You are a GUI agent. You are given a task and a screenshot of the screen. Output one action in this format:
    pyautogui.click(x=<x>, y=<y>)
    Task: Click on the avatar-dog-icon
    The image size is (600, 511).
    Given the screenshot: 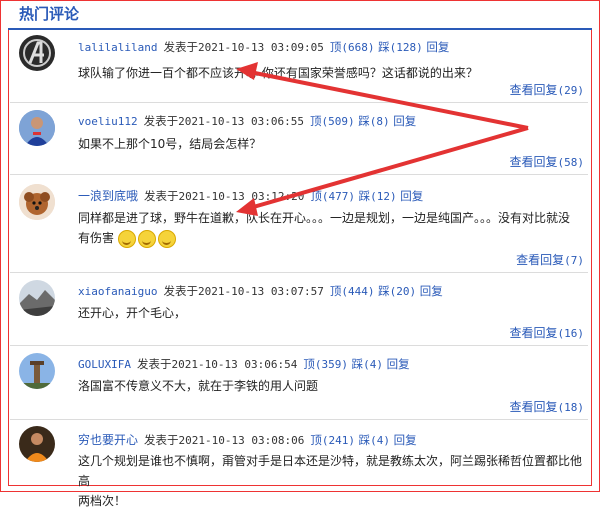 What is the action you would take?
    pyautogui.click(x=37, y=202)
    